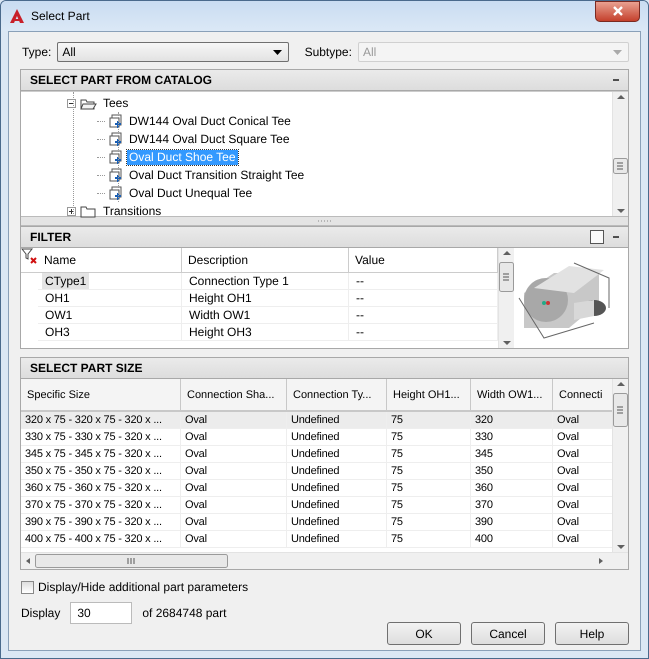 Image resolution: width=649 pixels, height=659 pixels. Describe the element at coordinates (582, 395) in the screenshot. I see `column-header: Connecti` at that location.